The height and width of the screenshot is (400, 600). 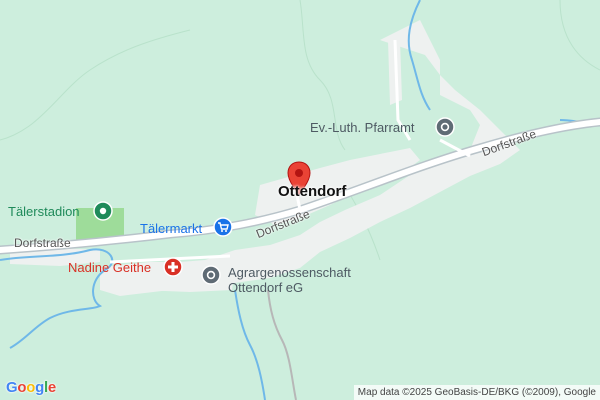 I want to click on shopping-cart-icon, so click(x=223, y=227).